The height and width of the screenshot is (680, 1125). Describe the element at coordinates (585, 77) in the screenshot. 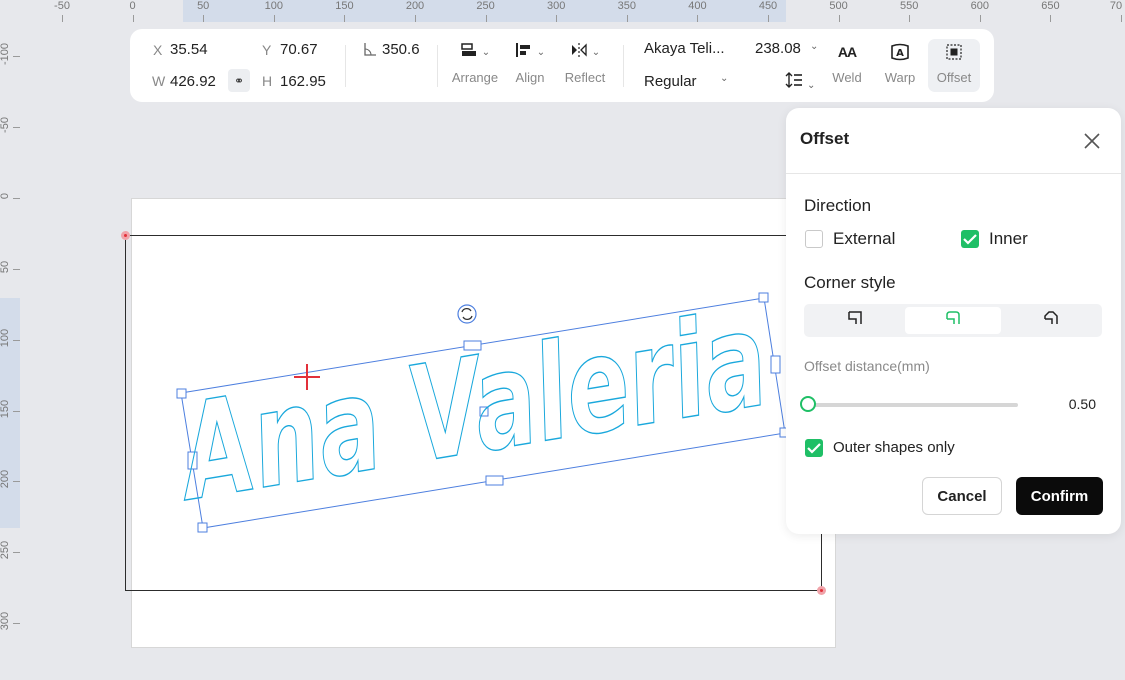

I see `reflect-label: Reflect` at that location.